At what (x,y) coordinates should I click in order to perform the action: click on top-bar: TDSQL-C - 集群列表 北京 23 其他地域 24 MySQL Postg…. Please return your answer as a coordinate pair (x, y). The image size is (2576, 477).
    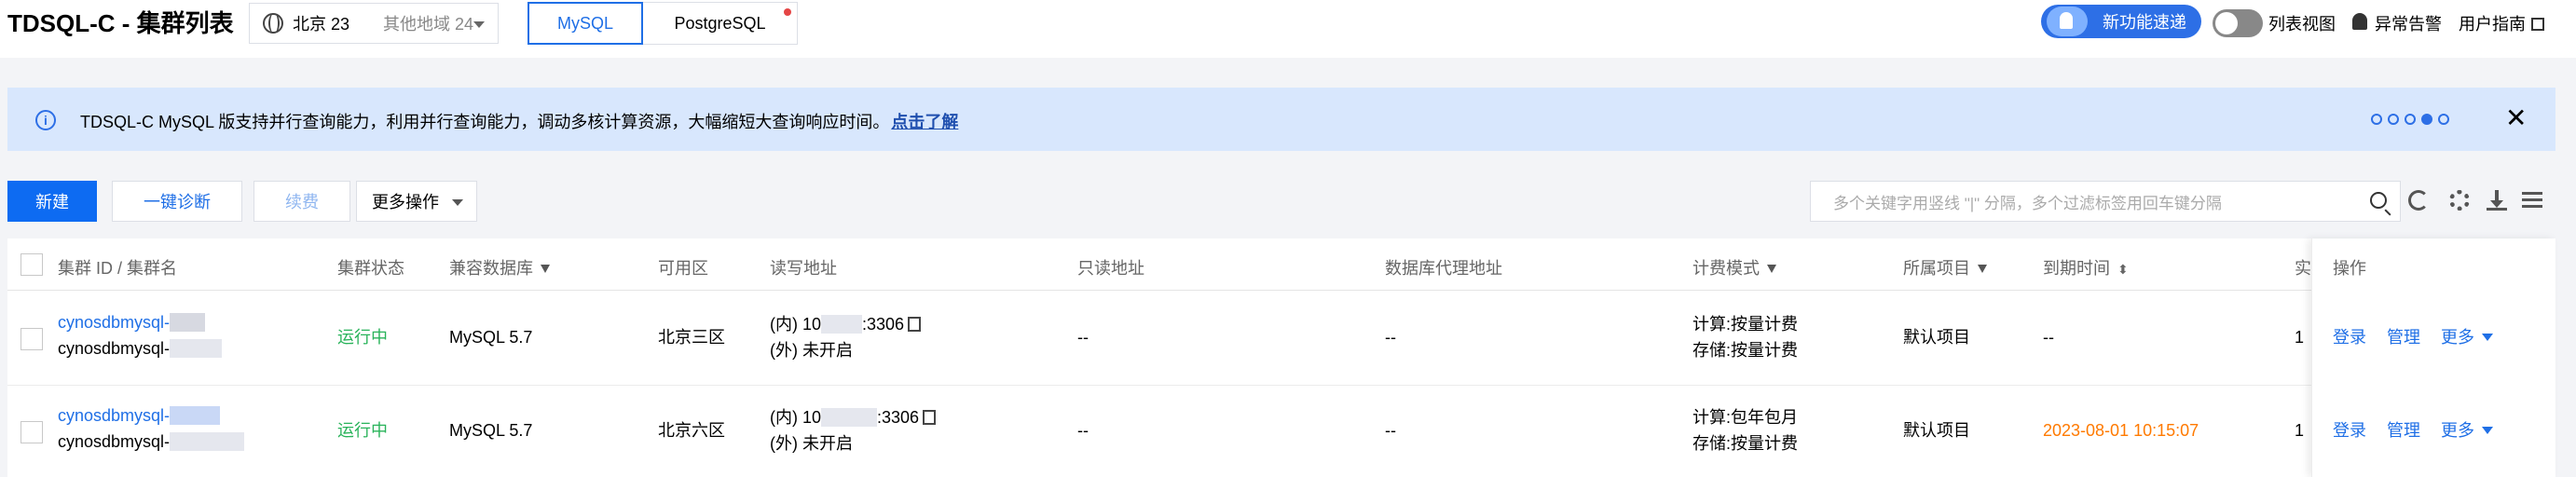
    Looking at the image, I should click on (1288, 29).